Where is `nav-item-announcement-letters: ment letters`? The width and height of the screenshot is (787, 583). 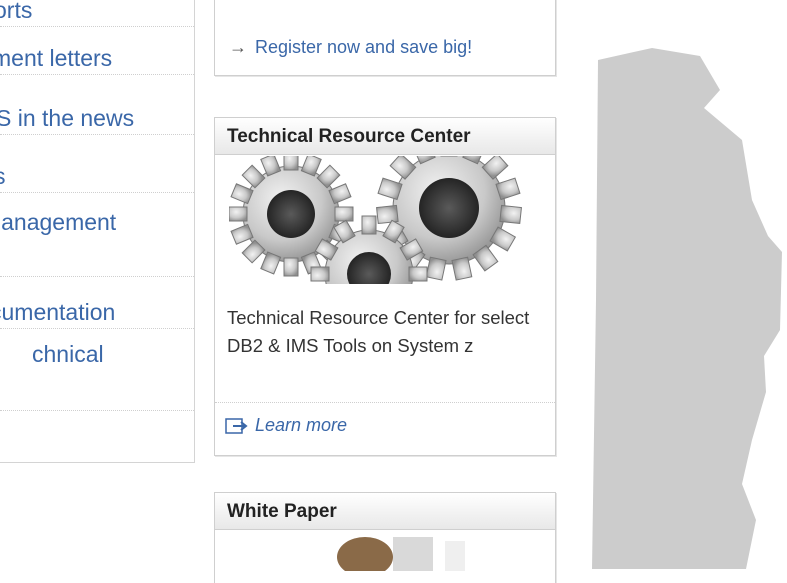
nav-item-announcement-letters: ment letters is located at coordinates (97, 50).